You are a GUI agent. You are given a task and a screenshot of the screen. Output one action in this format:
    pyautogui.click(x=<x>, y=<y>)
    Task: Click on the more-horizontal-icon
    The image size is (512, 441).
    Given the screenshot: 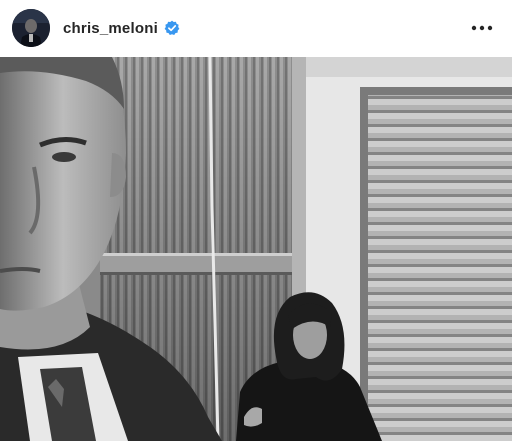 What is the action you would take?
    pyautogui.click(x=482, y=28)
    